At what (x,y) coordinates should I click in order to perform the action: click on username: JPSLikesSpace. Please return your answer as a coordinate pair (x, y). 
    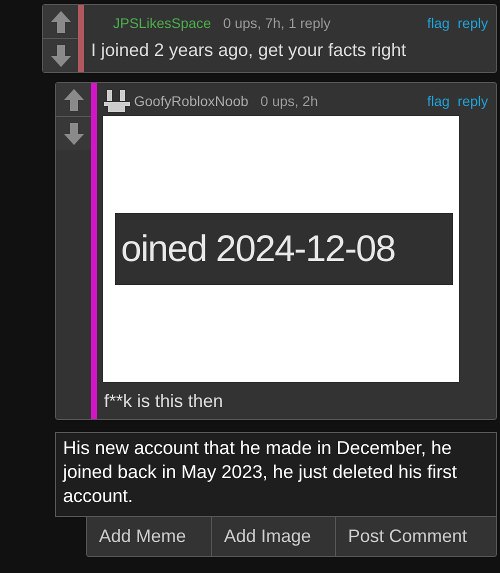
    Looking at the image, I should click on (162, 23).